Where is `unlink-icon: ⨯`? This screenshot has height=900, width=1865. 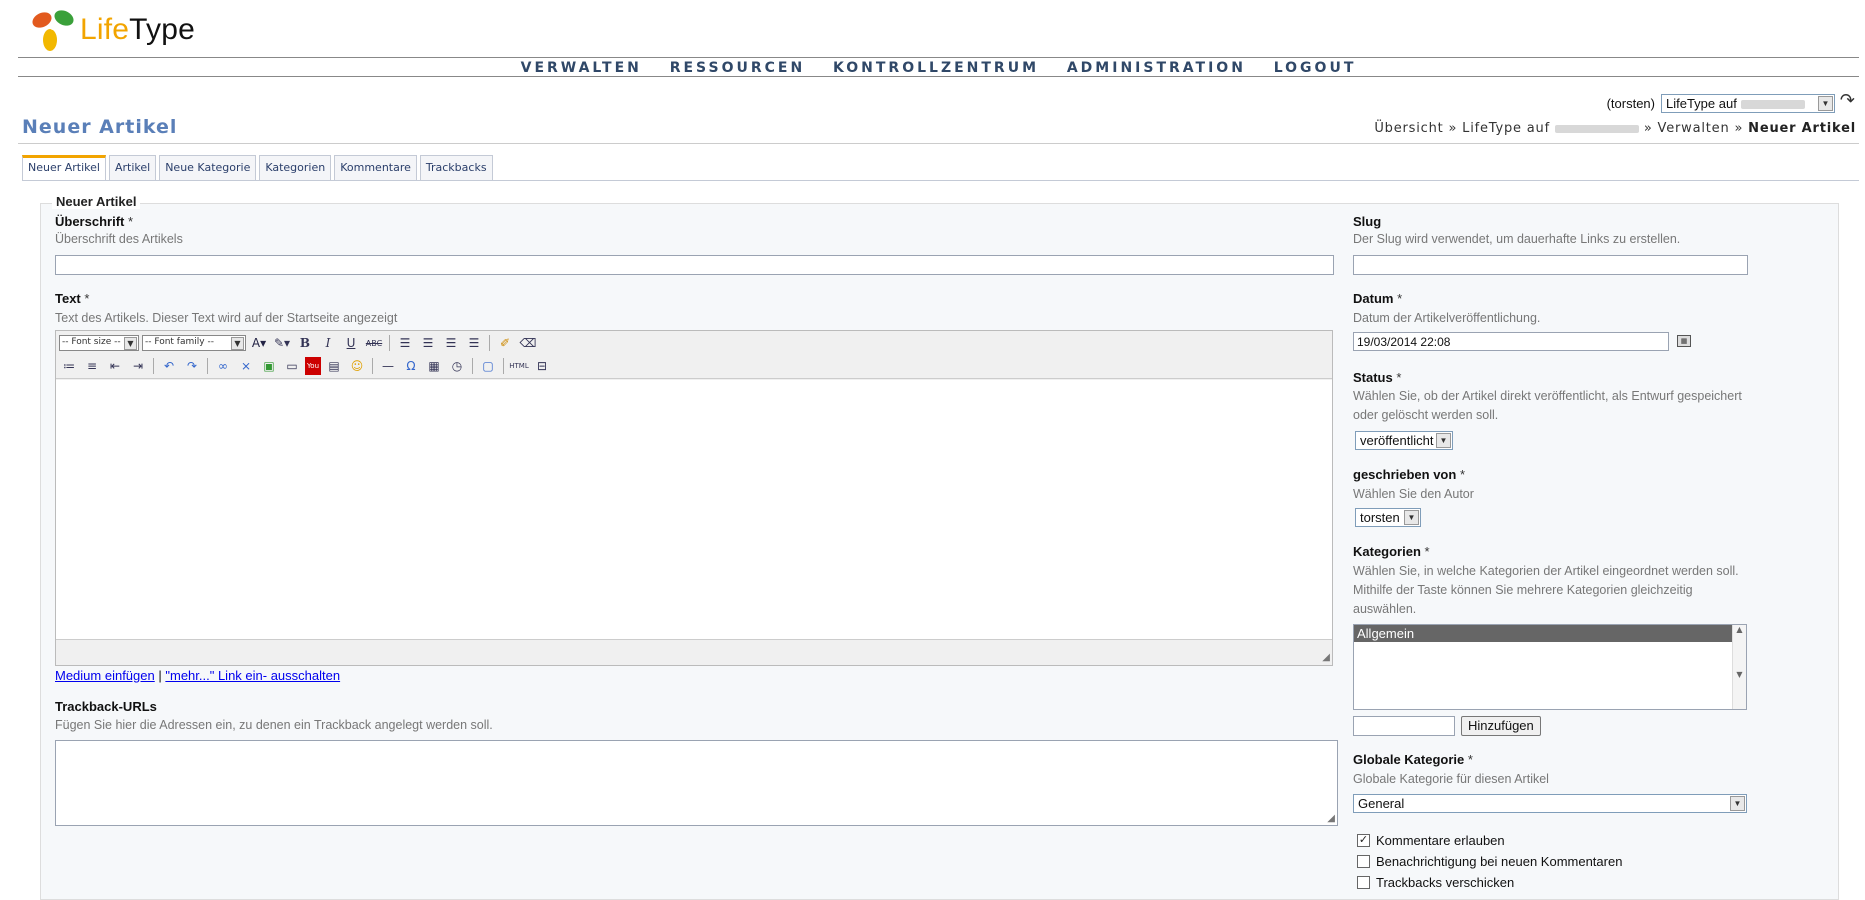 unlink-icon: ⨯ is located at coordinates (246, 366).